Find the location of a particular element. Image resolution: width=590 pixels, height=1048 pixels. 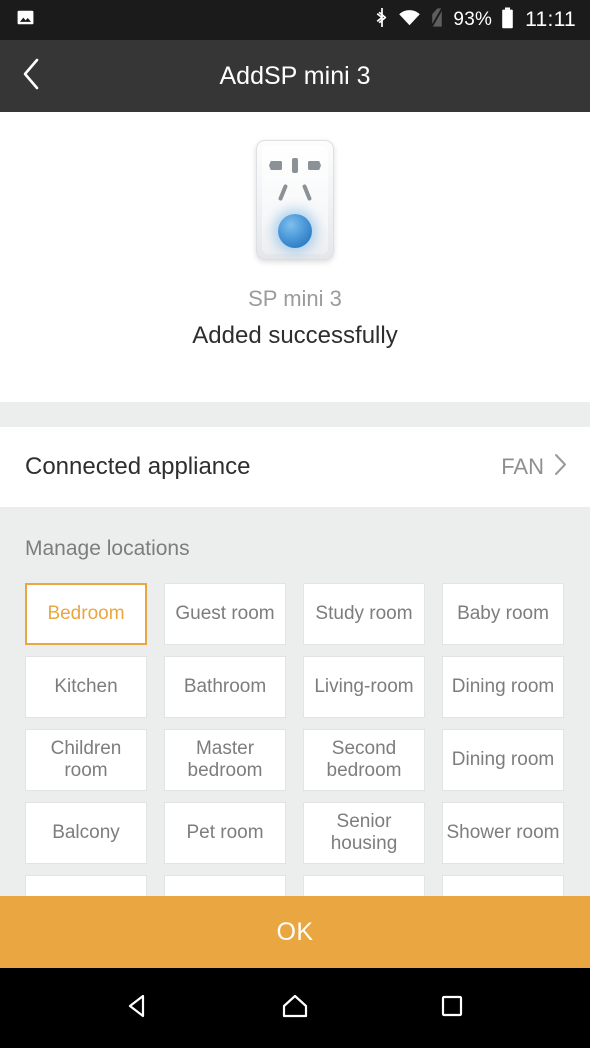

location-option: Baby room is located at coordinates (503, 614).